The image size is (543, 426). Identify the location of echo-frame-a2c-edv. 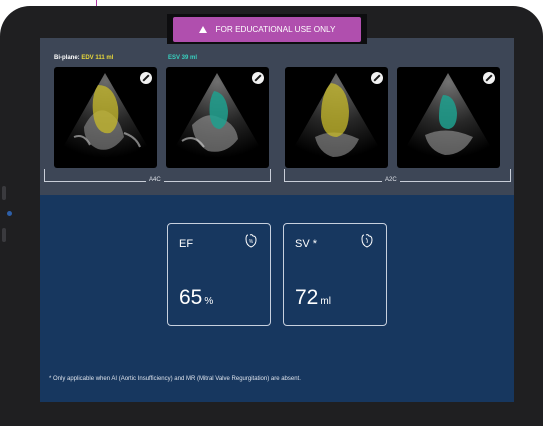
(336, 117).